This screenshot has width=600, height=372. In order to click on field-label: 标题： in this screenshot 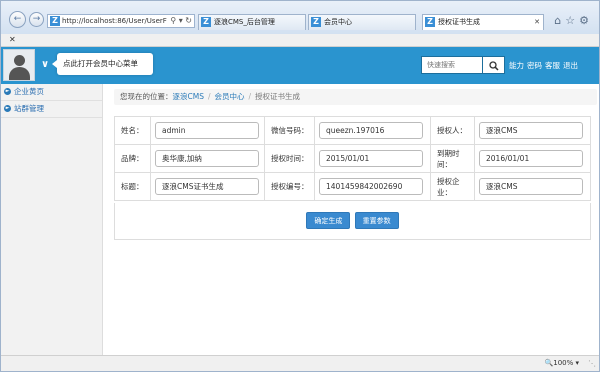, I will do `click(132, 186)`.